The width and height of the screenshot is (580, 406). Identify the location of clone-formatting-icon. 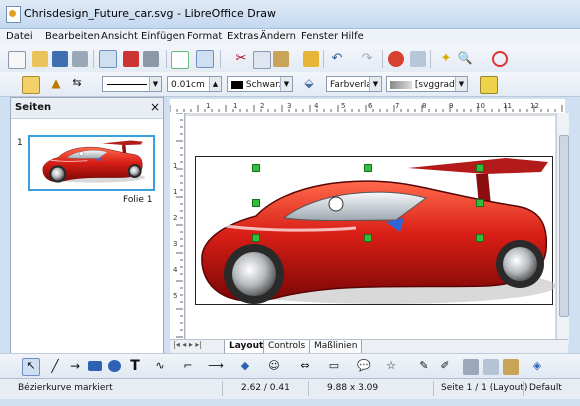
(311, 59).